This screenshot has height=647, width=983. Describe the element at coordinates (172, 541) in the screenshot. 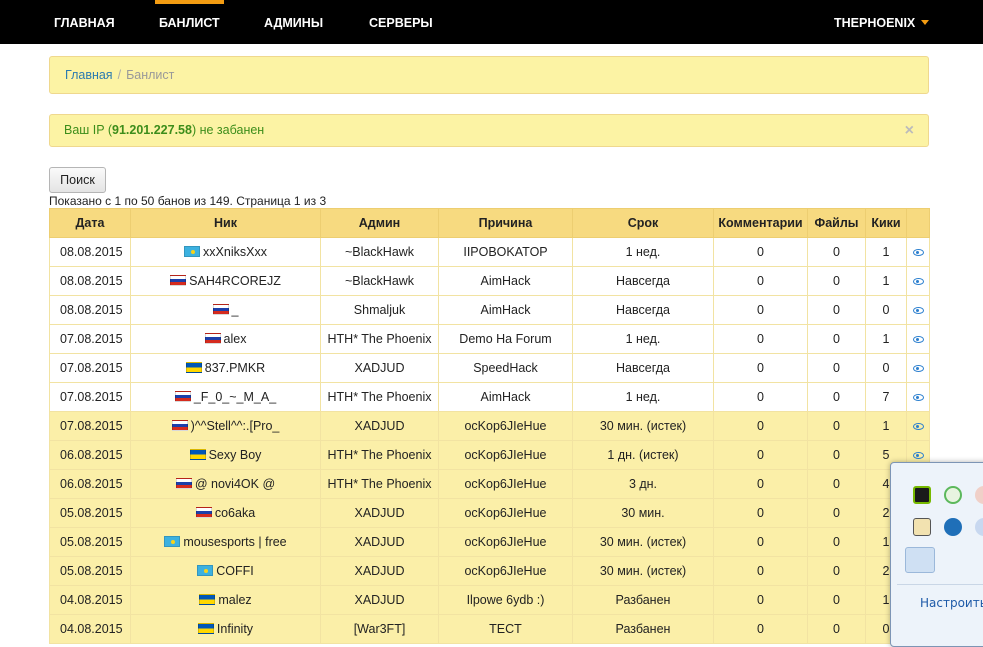

I see `flag-kz-icon` at that location.